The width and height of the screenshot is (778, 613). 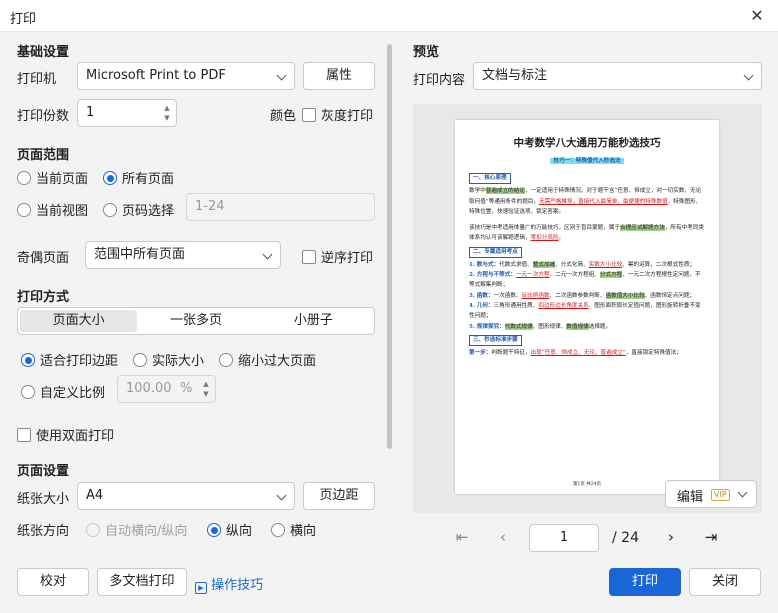 What do you see at coordinates (757, 16) in the screenshot?
I see `close-icon: ✕` at bounding box center [757, 16].